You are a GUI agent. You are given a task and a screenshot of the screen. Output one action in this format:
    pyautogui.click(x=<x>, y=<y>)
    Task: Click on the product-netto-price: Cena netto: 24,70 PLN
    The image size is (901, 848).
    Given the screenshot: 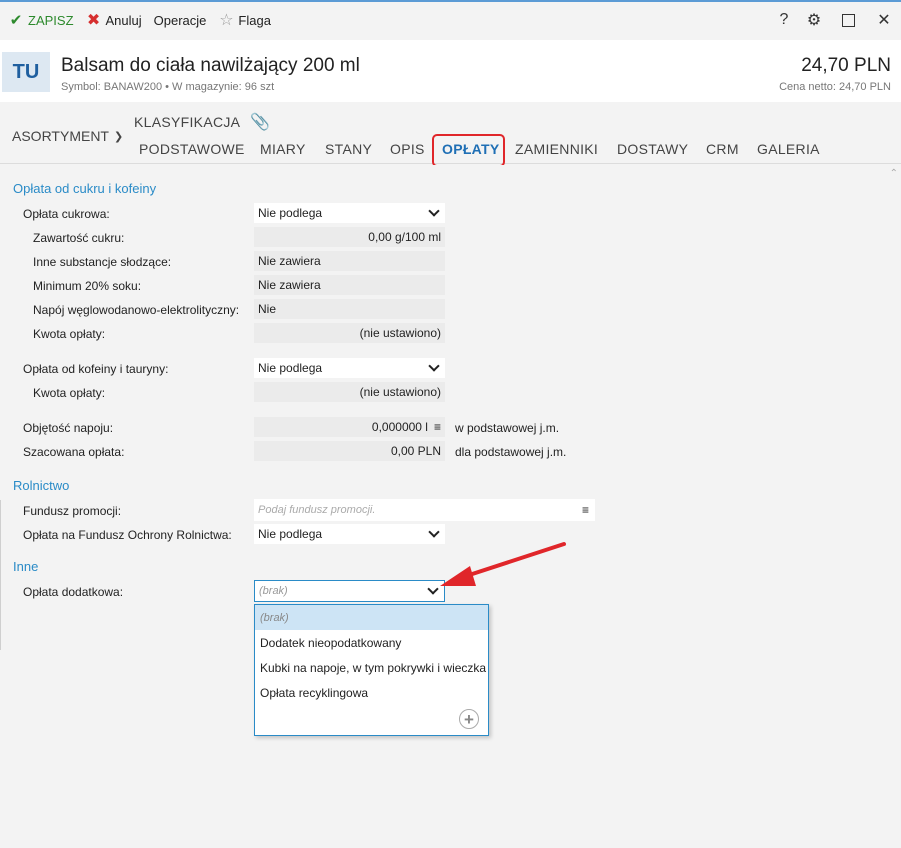 What is the action you would take?
    pyautogui.click(x=835, y=87)
    